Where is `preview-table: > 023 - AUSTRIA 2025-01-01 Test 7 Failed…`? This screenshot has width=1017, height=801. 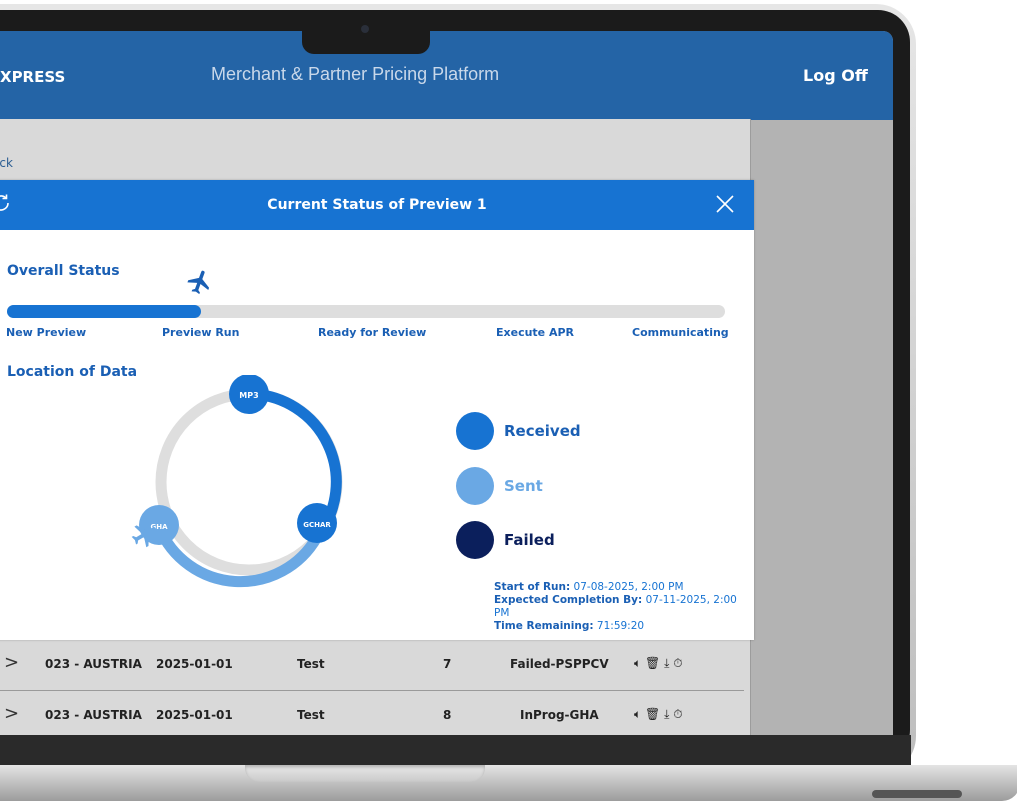 preview-table: > 023 - AUSTRIA 2025-01-01 Test 7 Failed… is located at coordinates (372, 687).